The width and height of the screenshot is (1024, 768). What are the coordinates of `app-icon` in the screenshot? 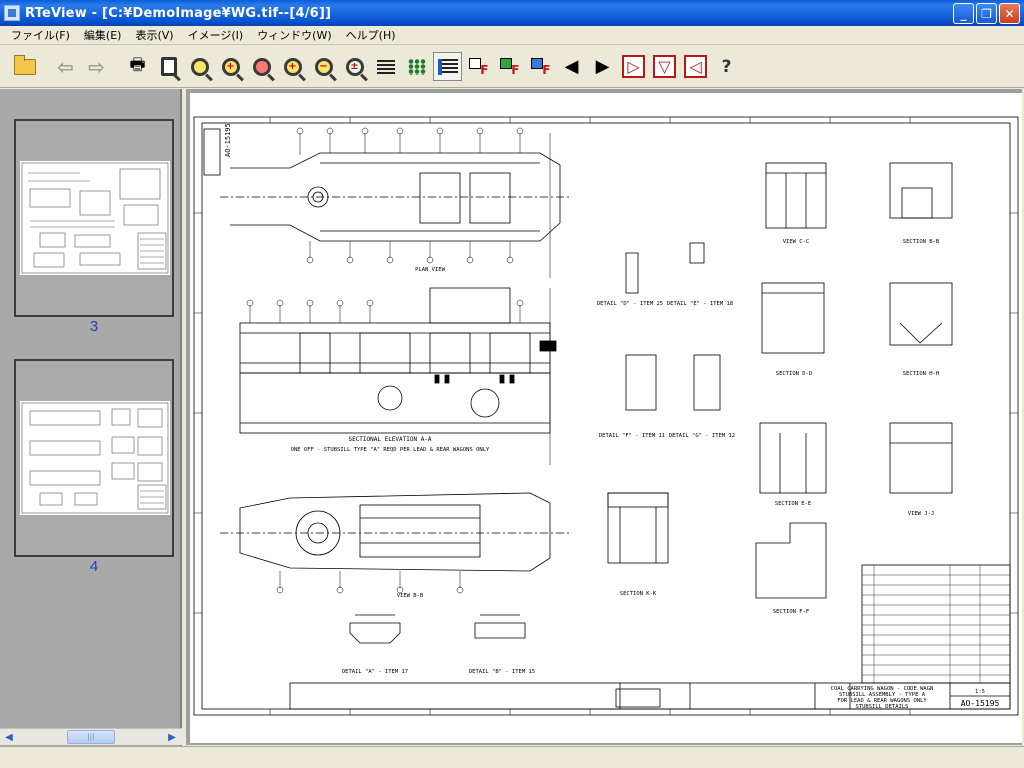 It's located at (12, 13).